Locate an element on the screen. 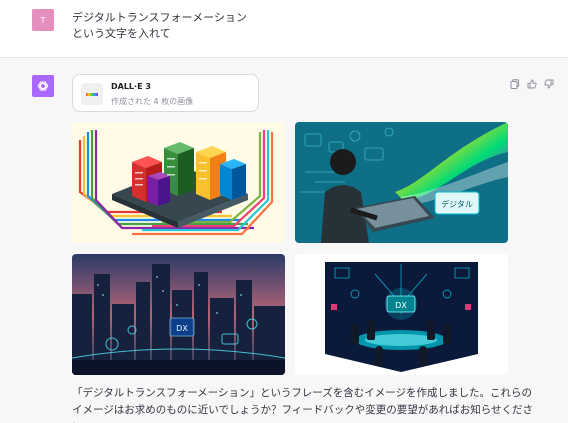 The image size is (568, 423). openai-logo-icon is located at coordinates (43, 86).